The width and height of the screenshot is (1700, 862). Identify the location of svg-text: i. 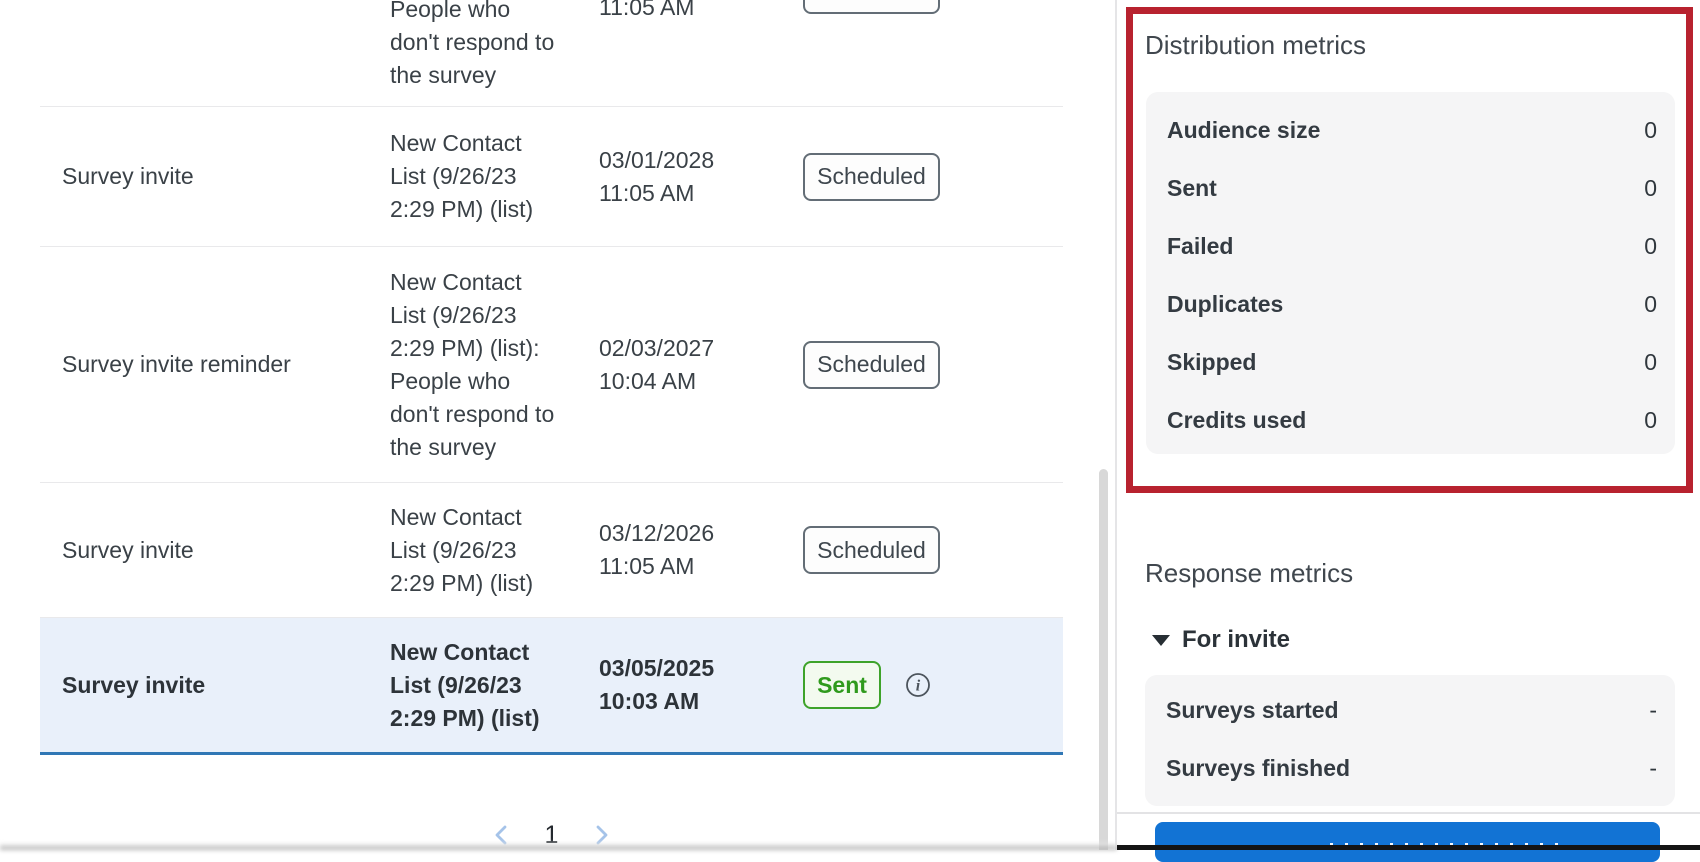
(918, 686).